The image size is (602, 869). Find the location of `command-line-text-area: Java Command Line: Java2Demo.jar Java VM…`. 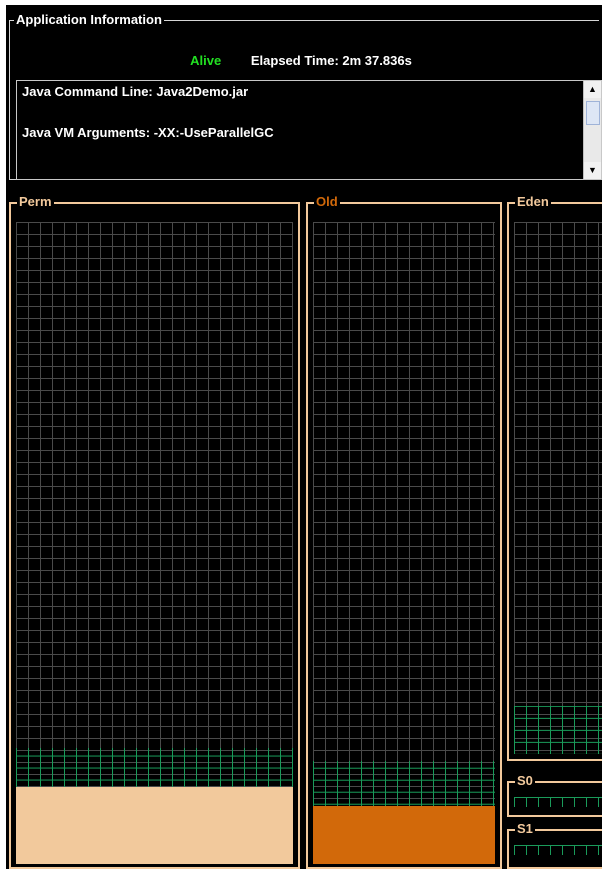

command-line-text-area: Java Command Line: Java2Demo.jar Java VM… is located at coordinates (309, 130).